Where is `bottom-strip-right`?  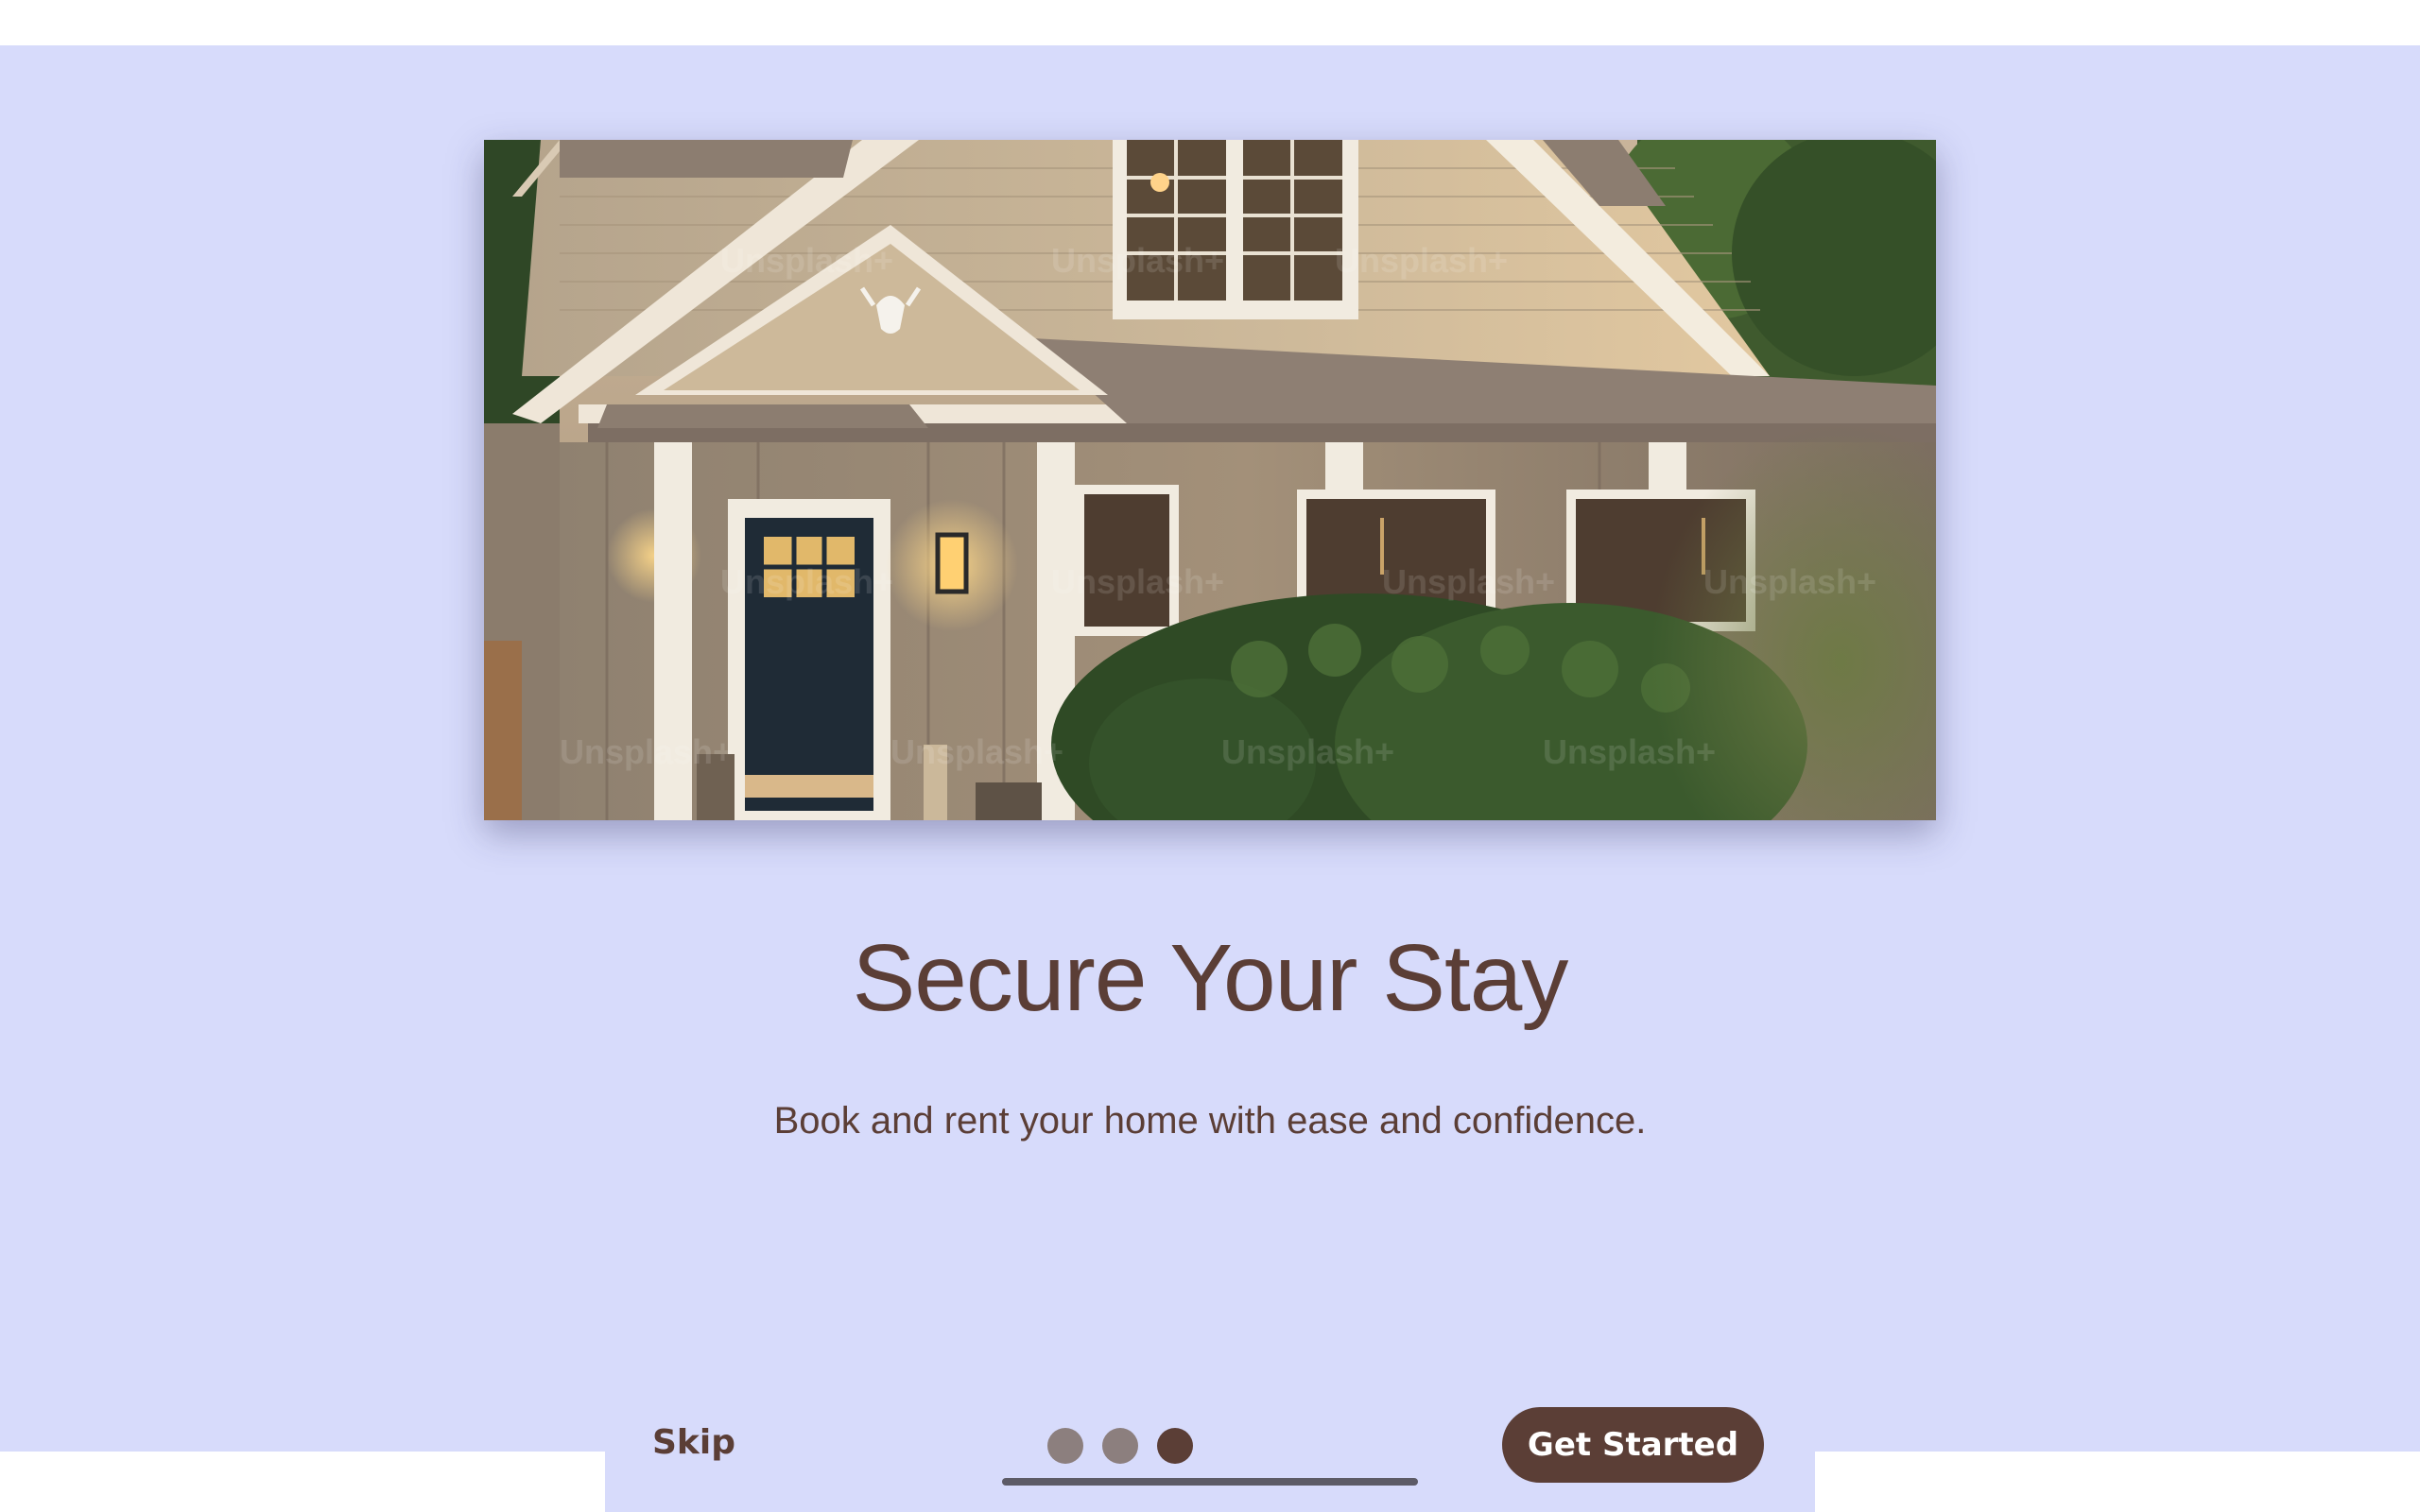
bottom-strip-right is located at coordinates (2117, 1482).